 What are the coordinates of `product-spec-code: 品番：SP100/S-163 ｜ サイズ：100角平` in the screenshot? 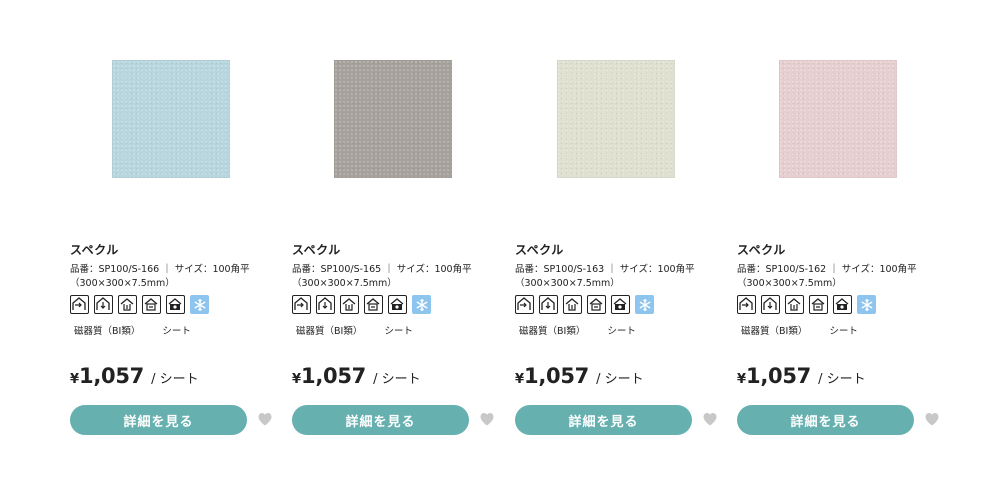 It's located at (605, 269).